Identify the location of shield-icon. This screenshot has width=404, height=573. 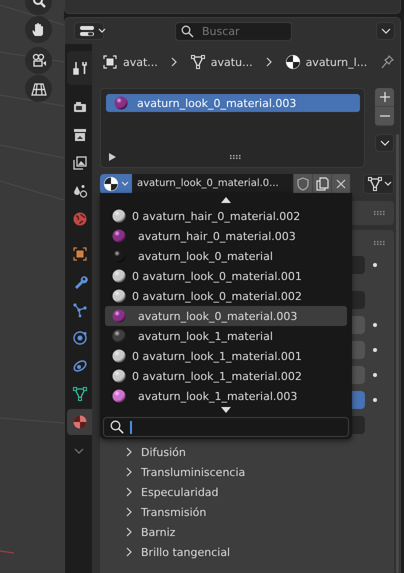
(303, 184).